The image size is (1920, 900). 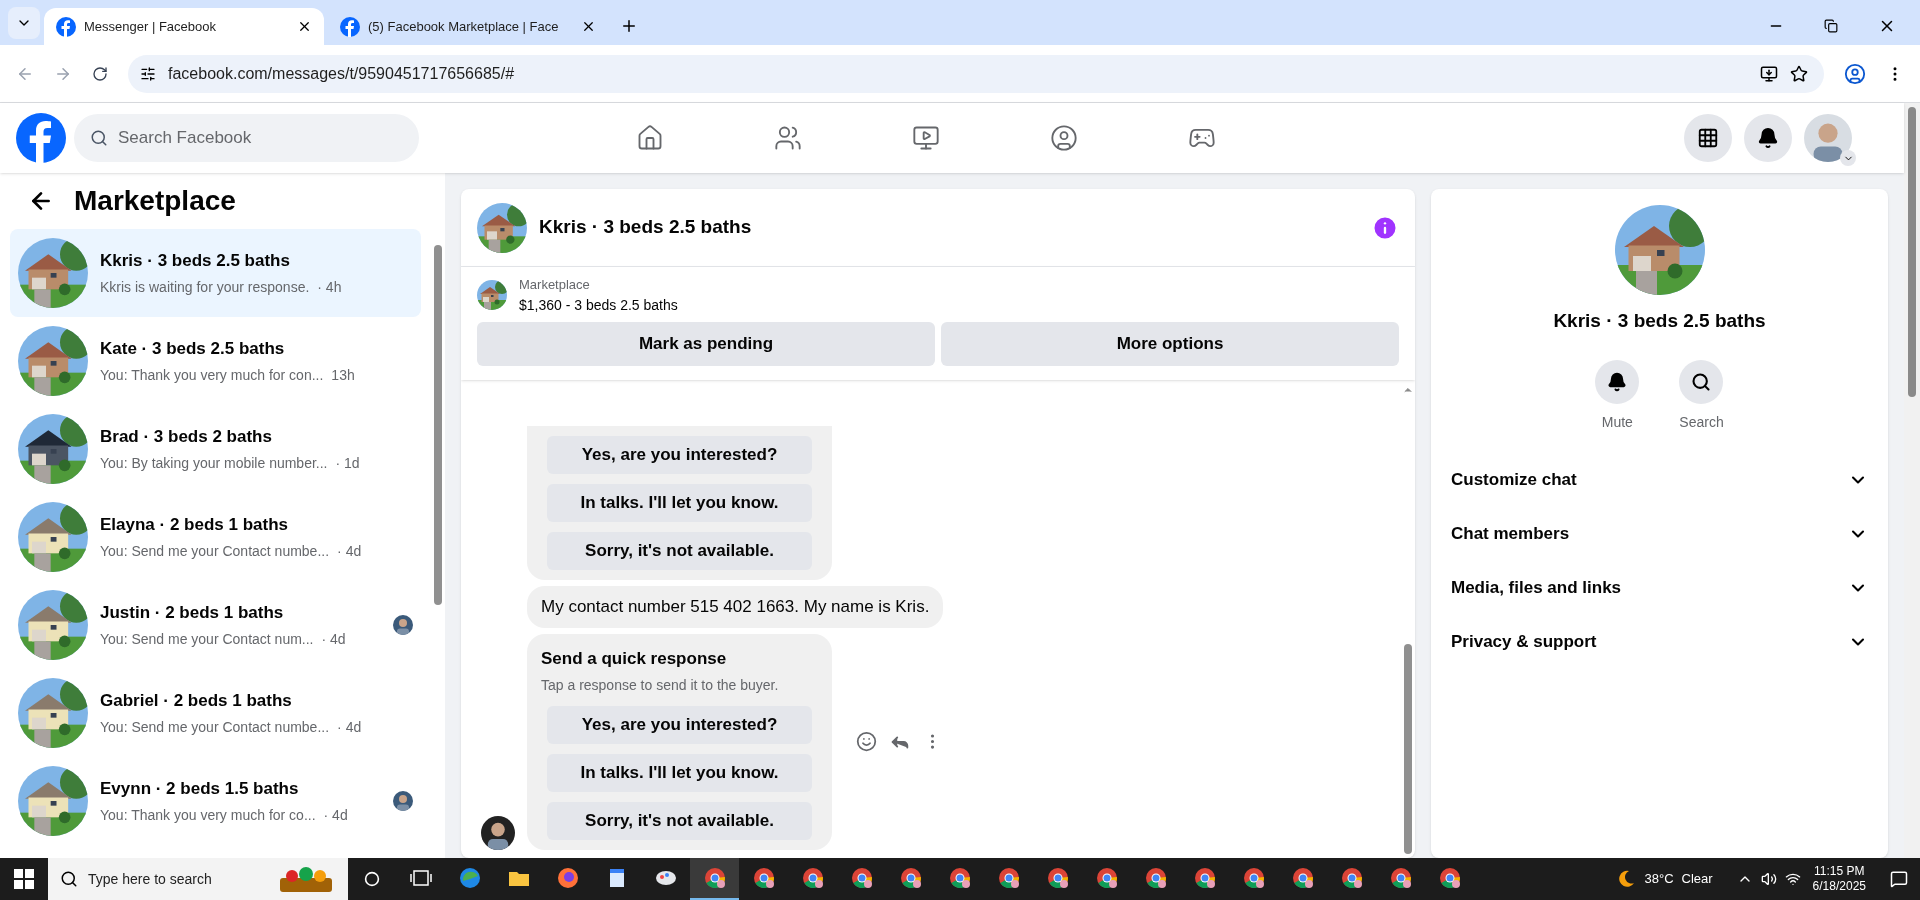 I want to click on group-icon, so click(x=1064, y=138).